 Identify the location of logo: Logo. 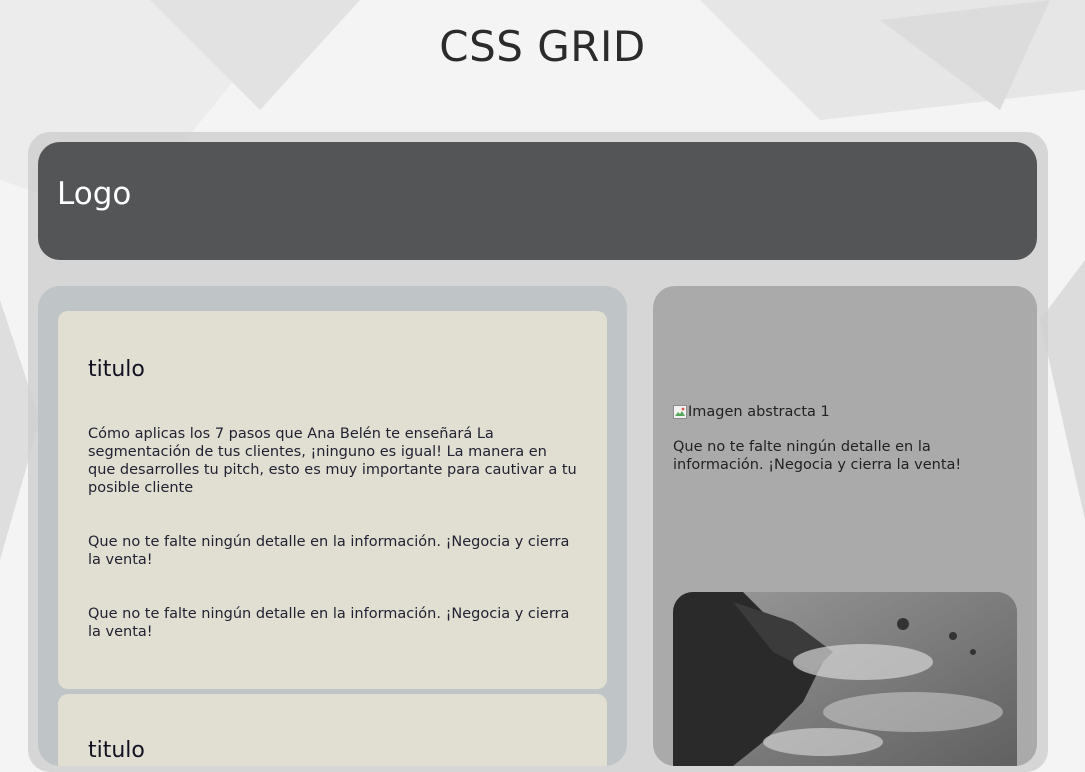
(94, 194).